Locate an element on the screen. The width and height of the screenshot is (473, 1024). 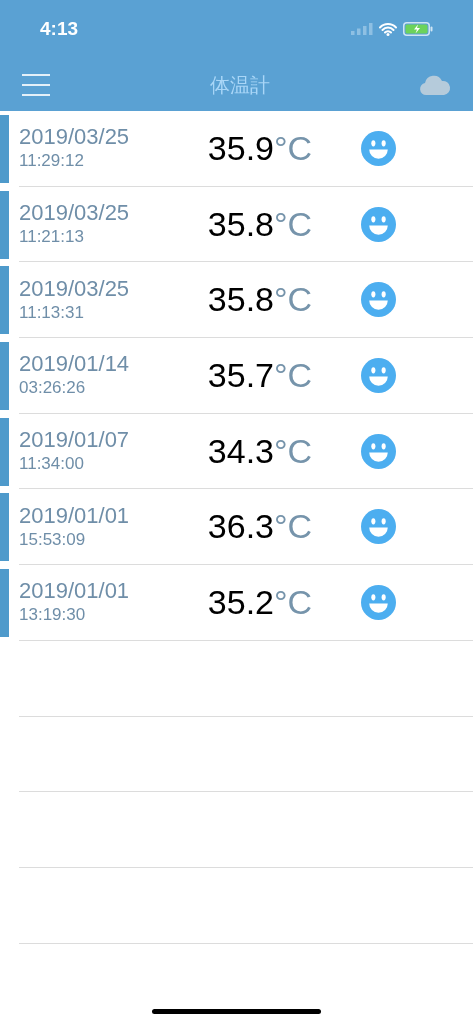
wifi-icon is located at coordinates (388, 29).